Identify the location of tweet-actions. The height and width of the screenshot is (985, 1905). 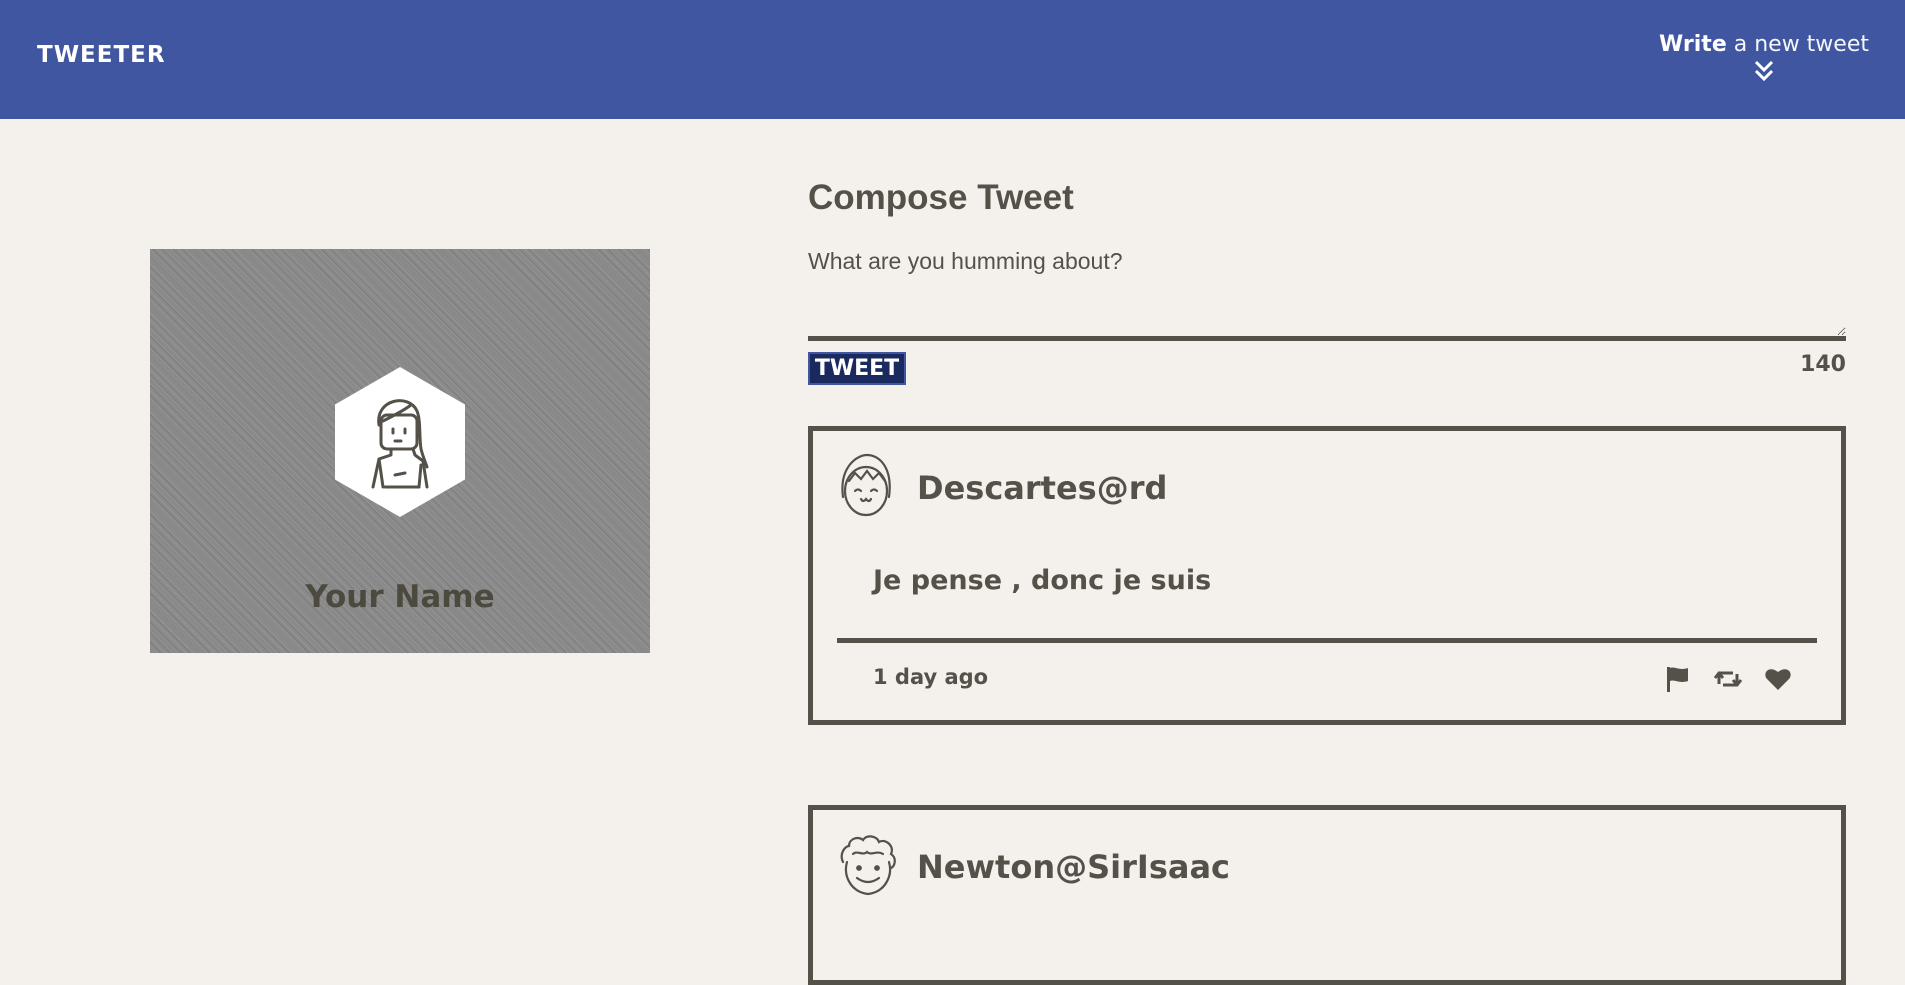
(1728, 679).